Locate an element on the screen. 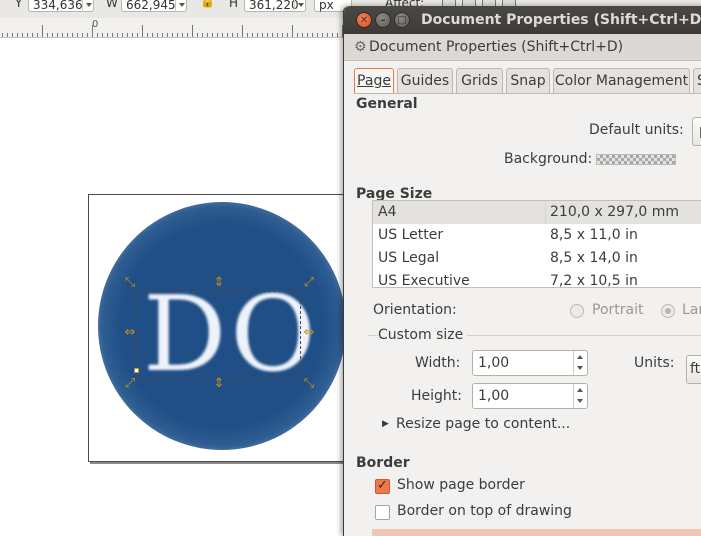  width-spinbutton: 1,00 is located at coordinates (530, 363).